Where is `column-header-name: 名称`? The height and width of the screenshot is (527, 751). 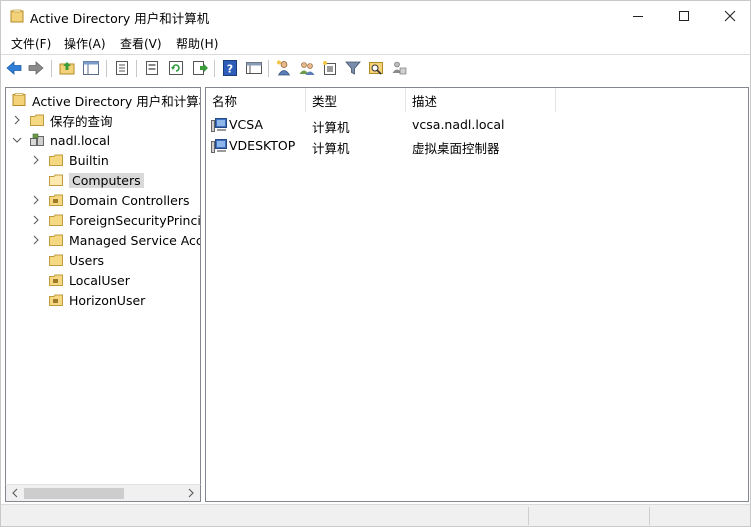
column-header-name: 名称 is located at coordinates (256, 100).